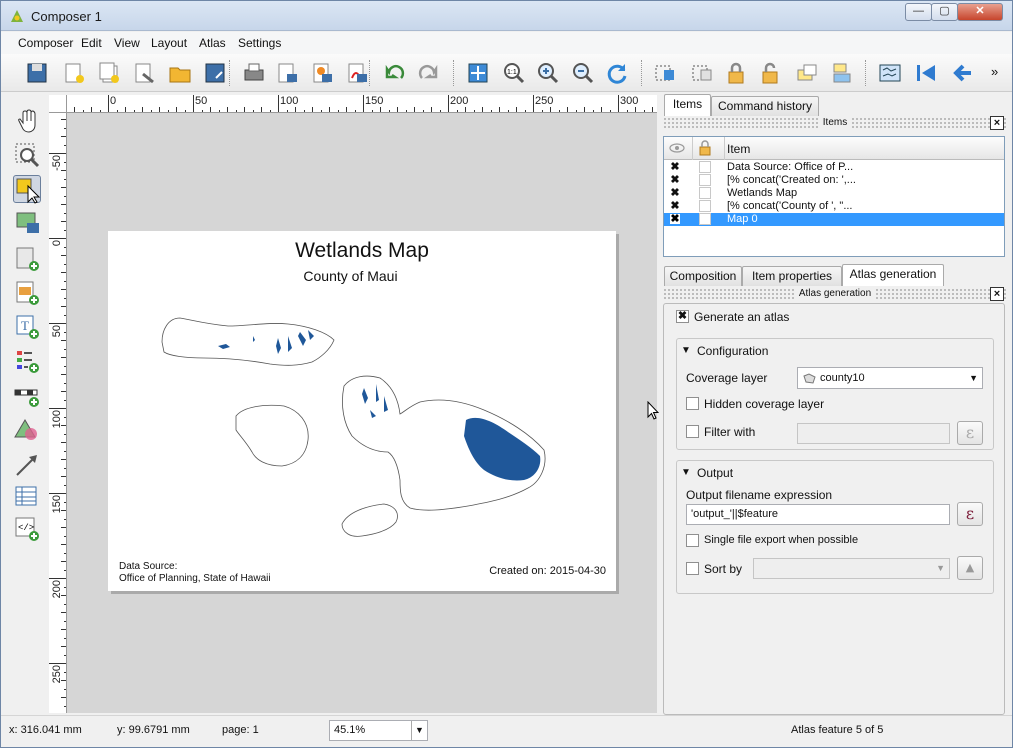 This screenshot has height=748, width=1013. What do you see at coordinates (687, 105) in the screenshot?
I see `tab-items: Items` at bounding box center [687, 105].